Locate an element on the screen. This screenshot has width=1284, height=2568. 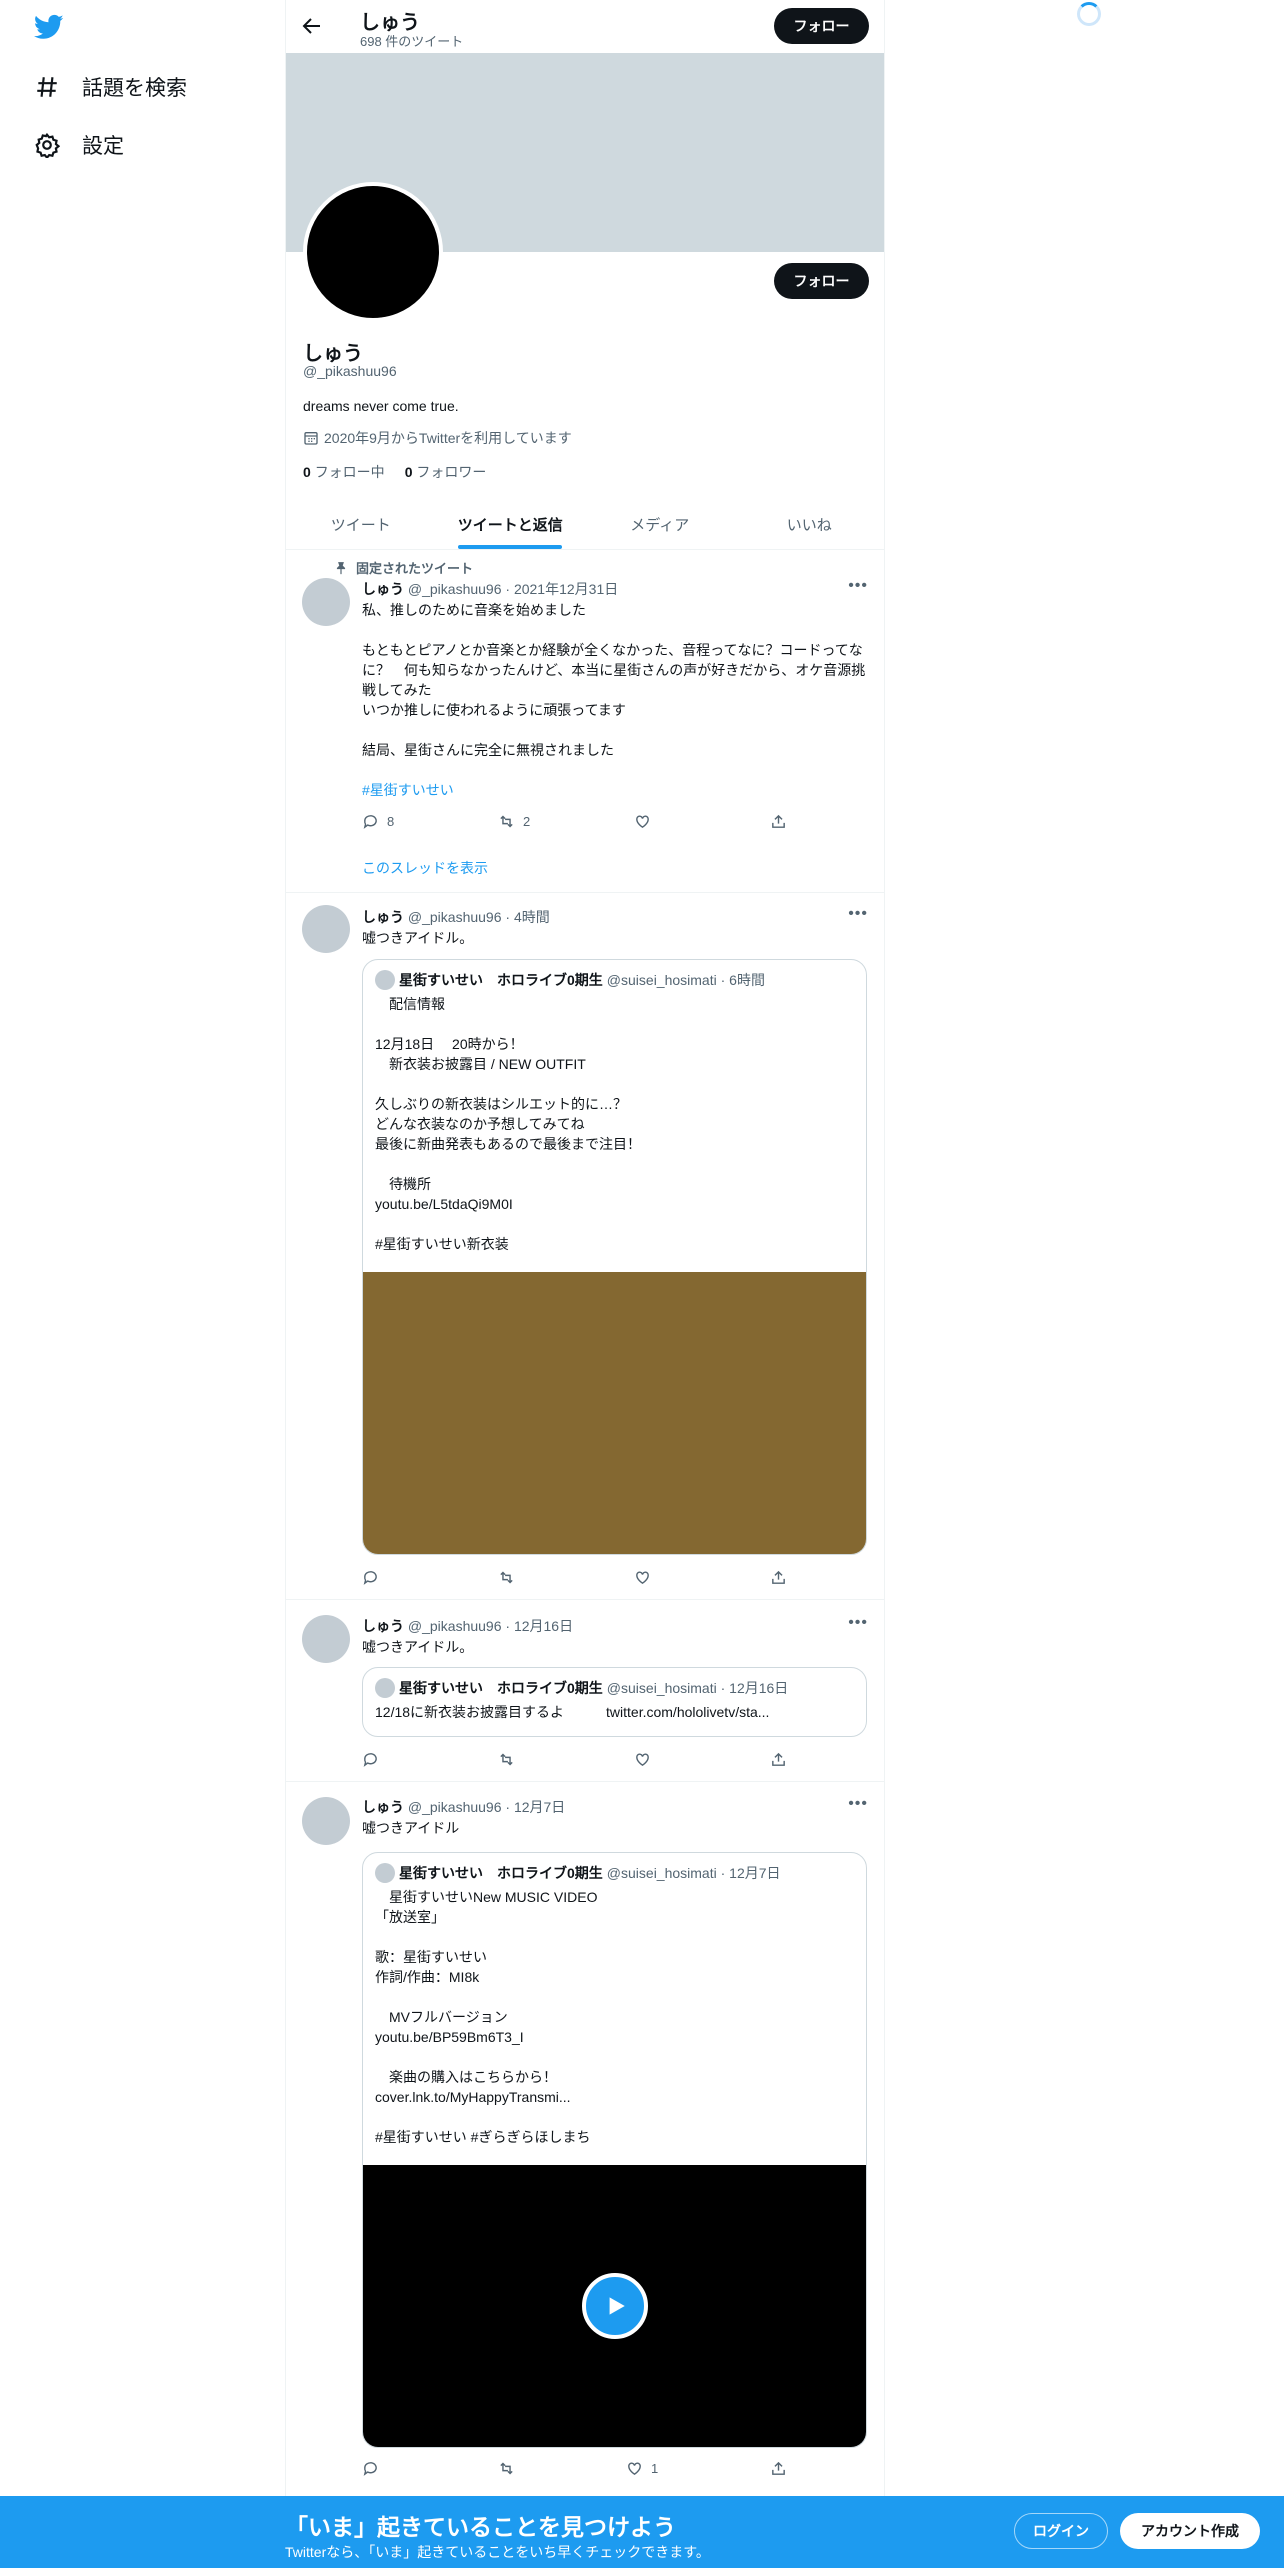
back-arrow-icon is located at coordinates (312, 26).